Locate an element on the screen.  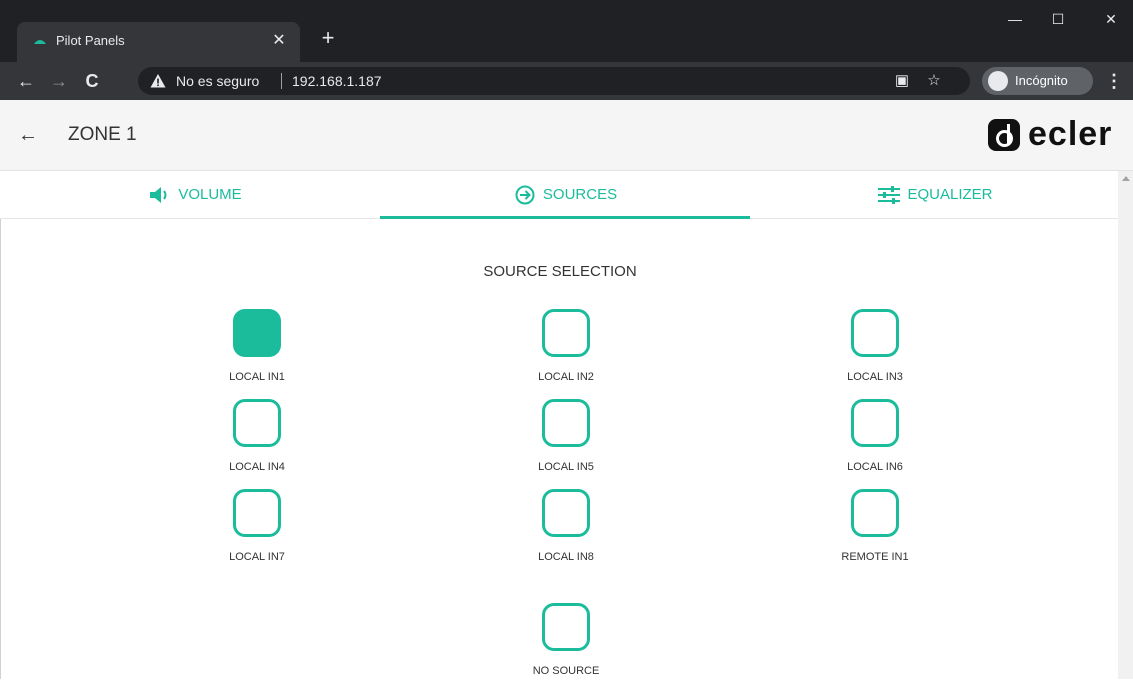
section-tabs: VOLUME SOURCES EQUALIZER is located at coordinates (559, 195).